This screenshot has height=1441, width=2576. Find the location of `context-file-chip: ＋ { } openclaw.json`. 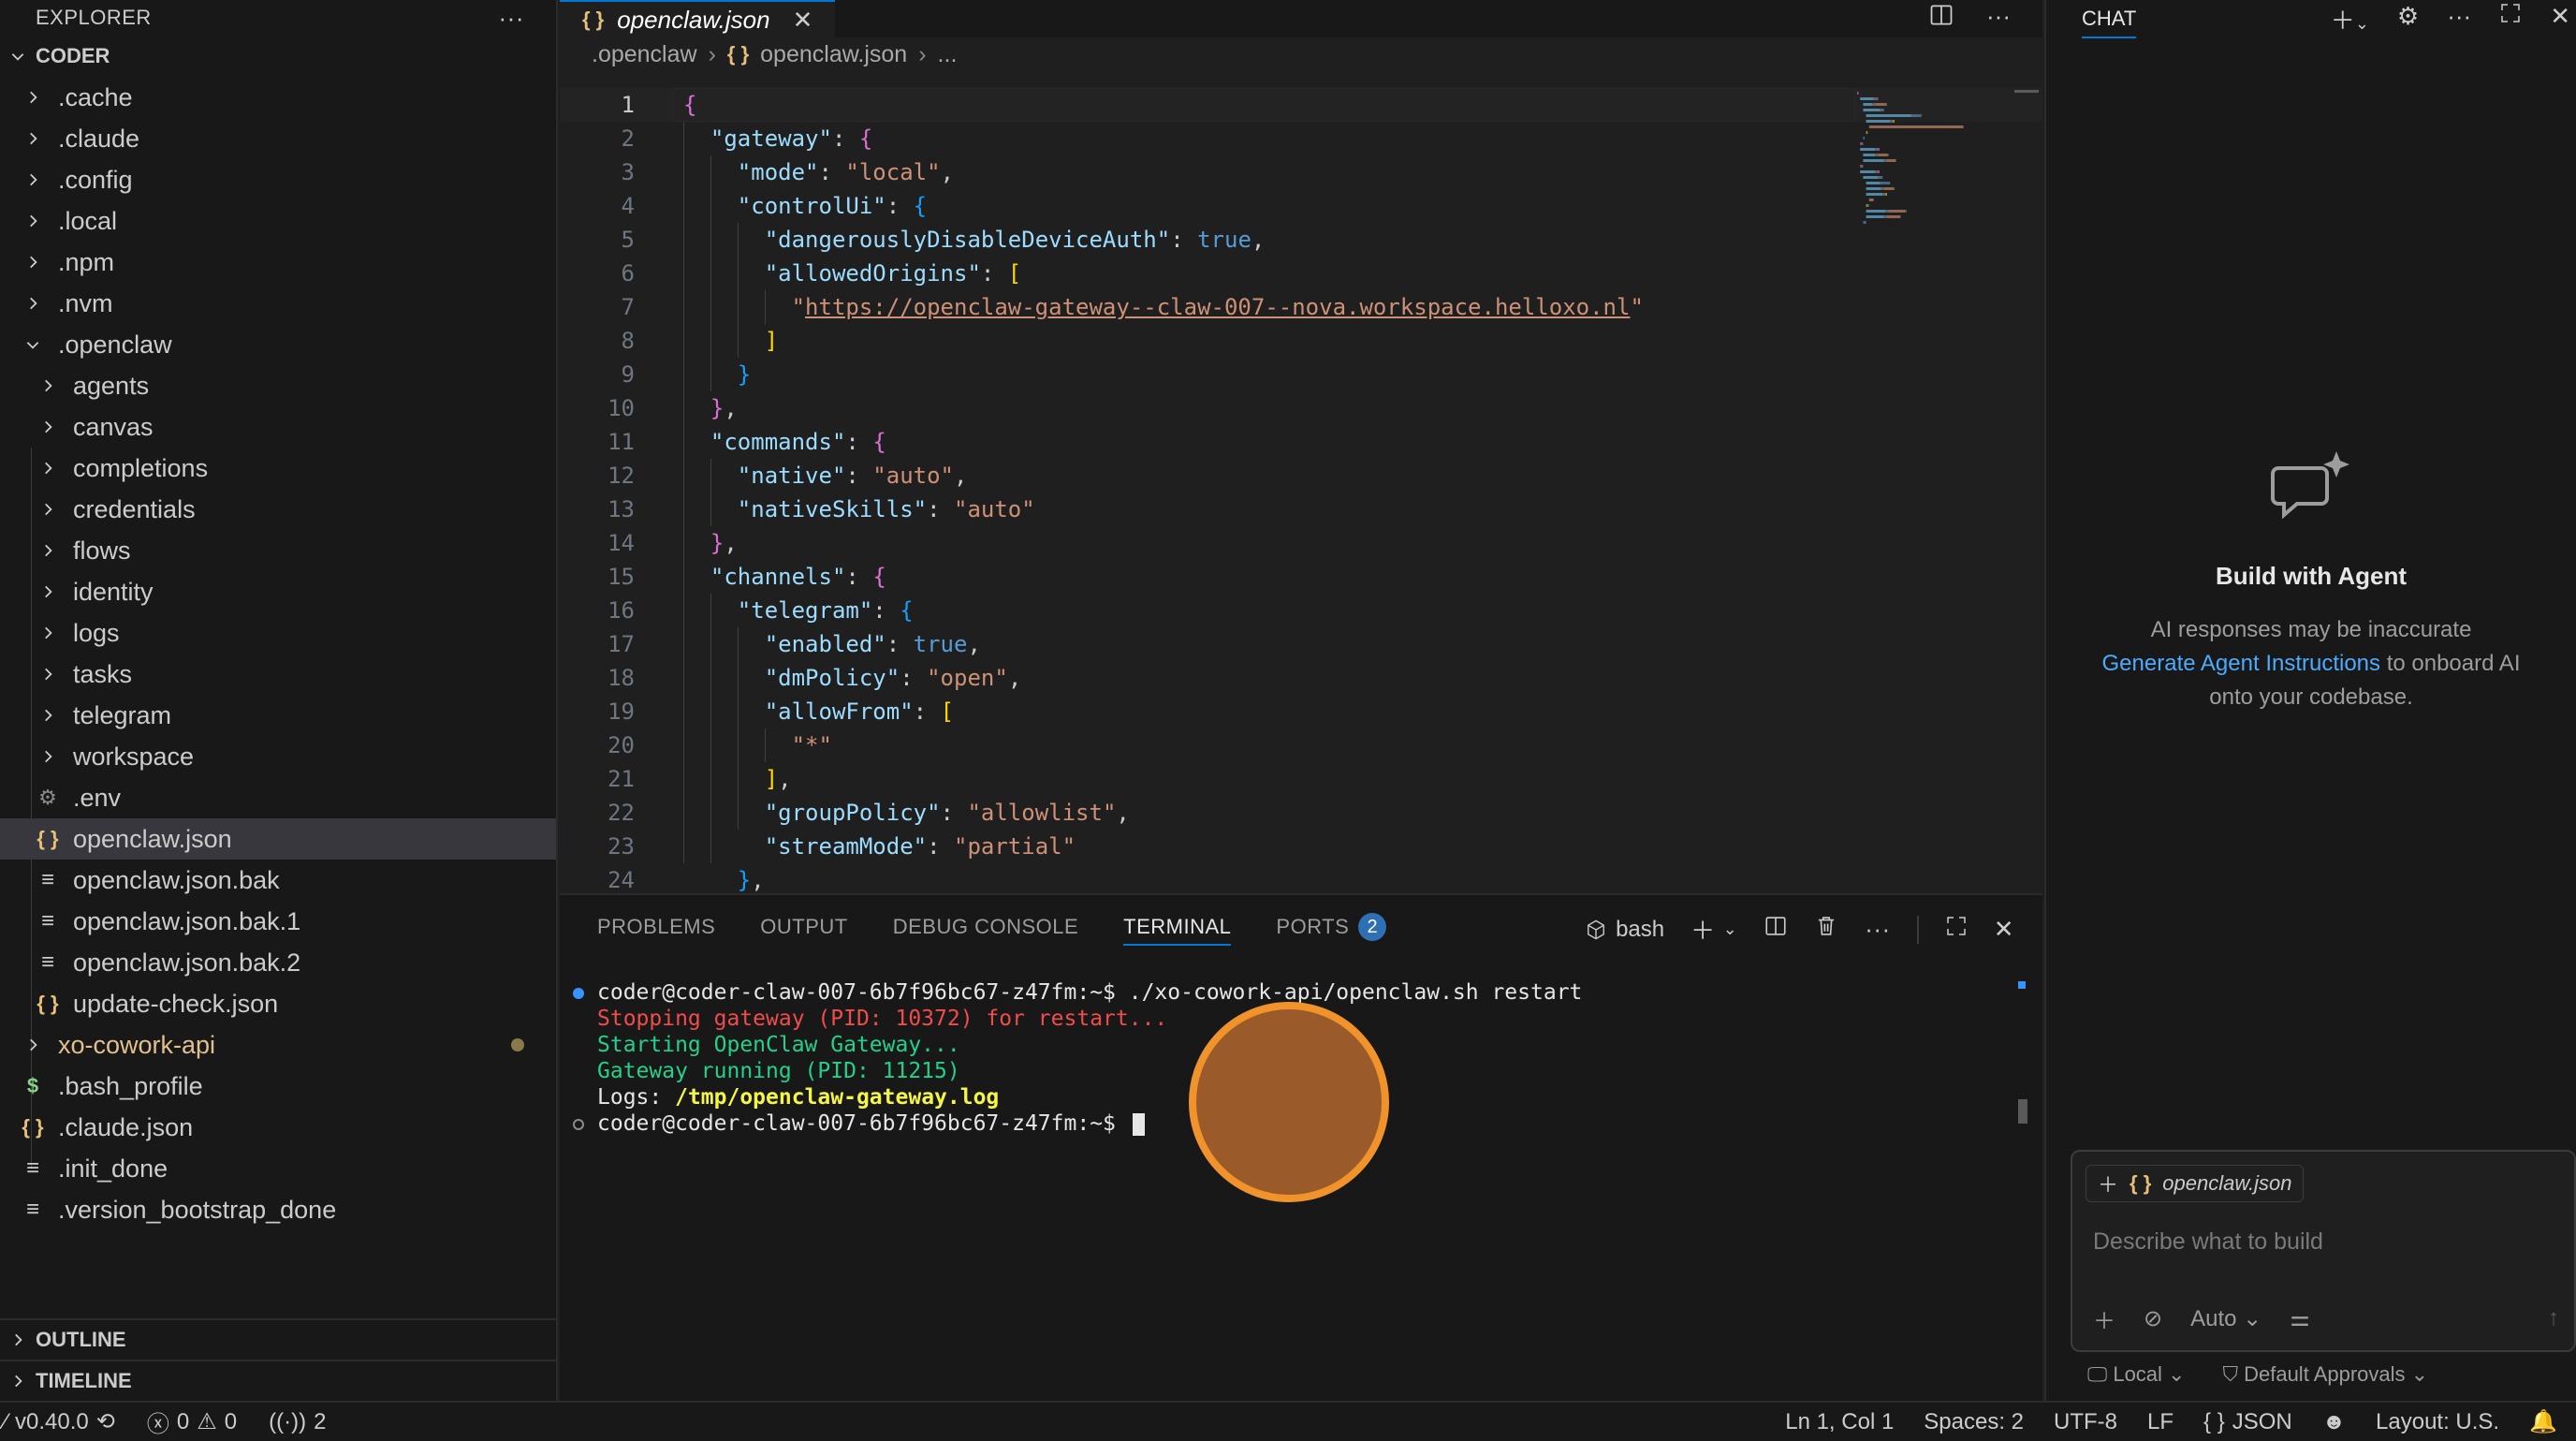

context-file-chip: ＋ { } openclaw.json is located at coordinates (2195, 1183).